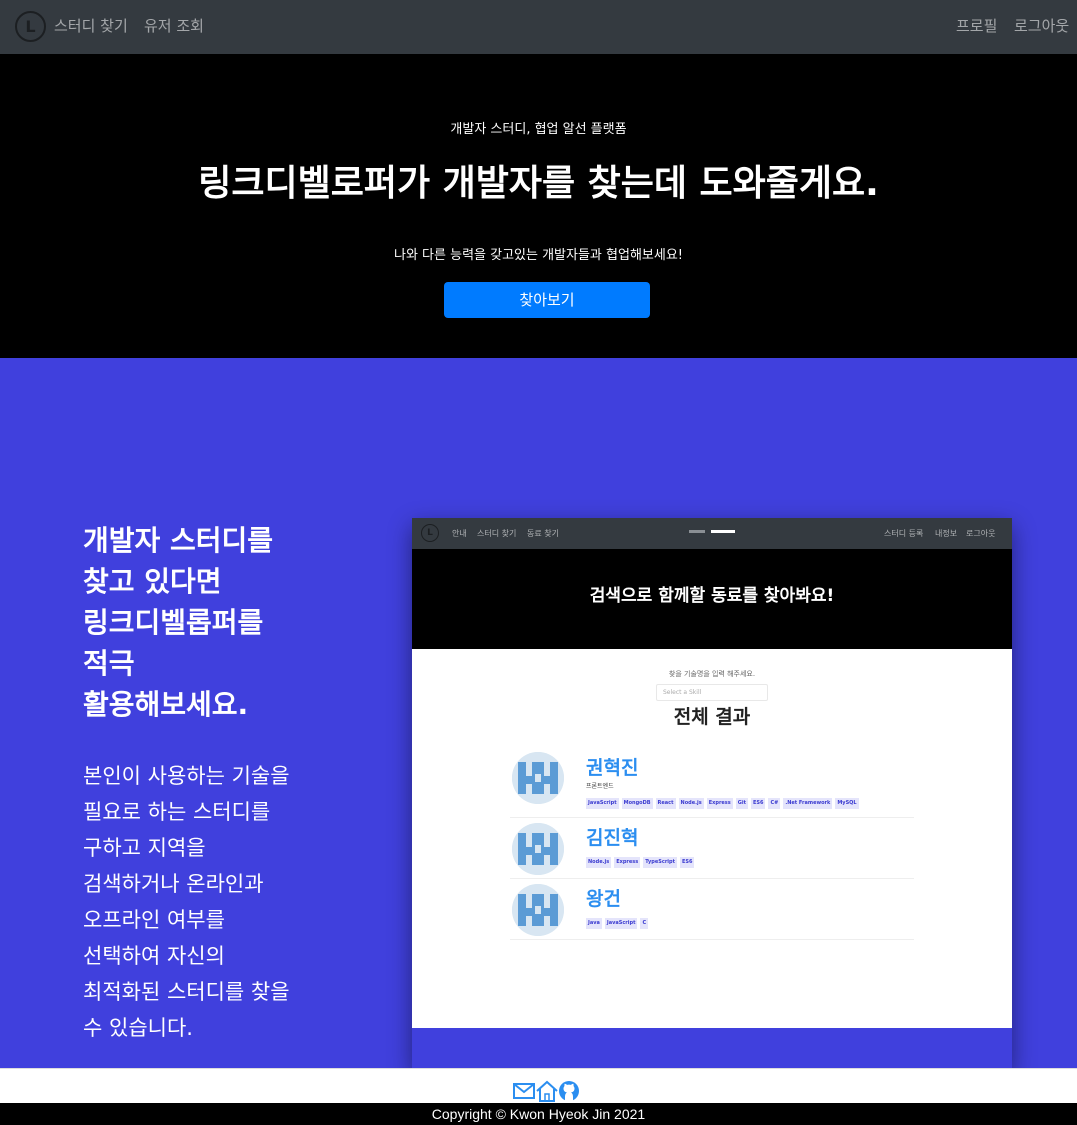  I want to click on skill-tags: Java JavaScript C, so click(617, 923).